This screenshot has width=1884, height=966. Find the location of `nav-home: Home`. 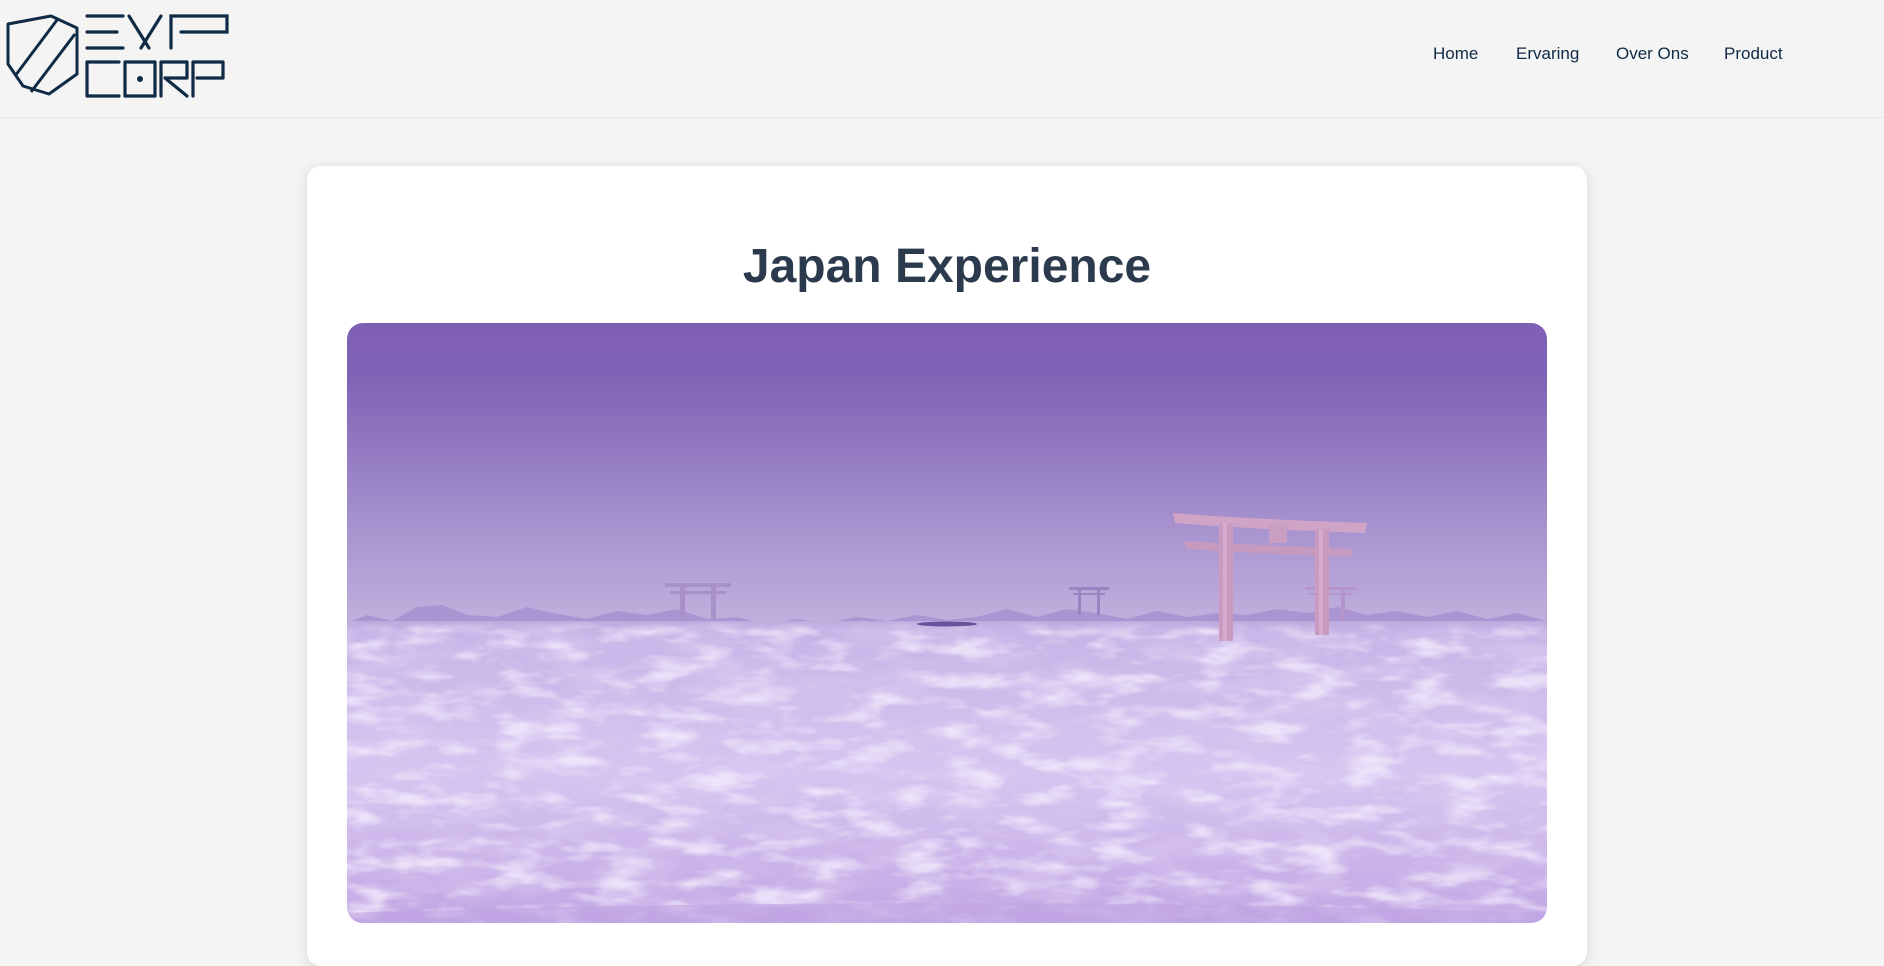

nav-home: Home is located at coordinates (1455, 54).